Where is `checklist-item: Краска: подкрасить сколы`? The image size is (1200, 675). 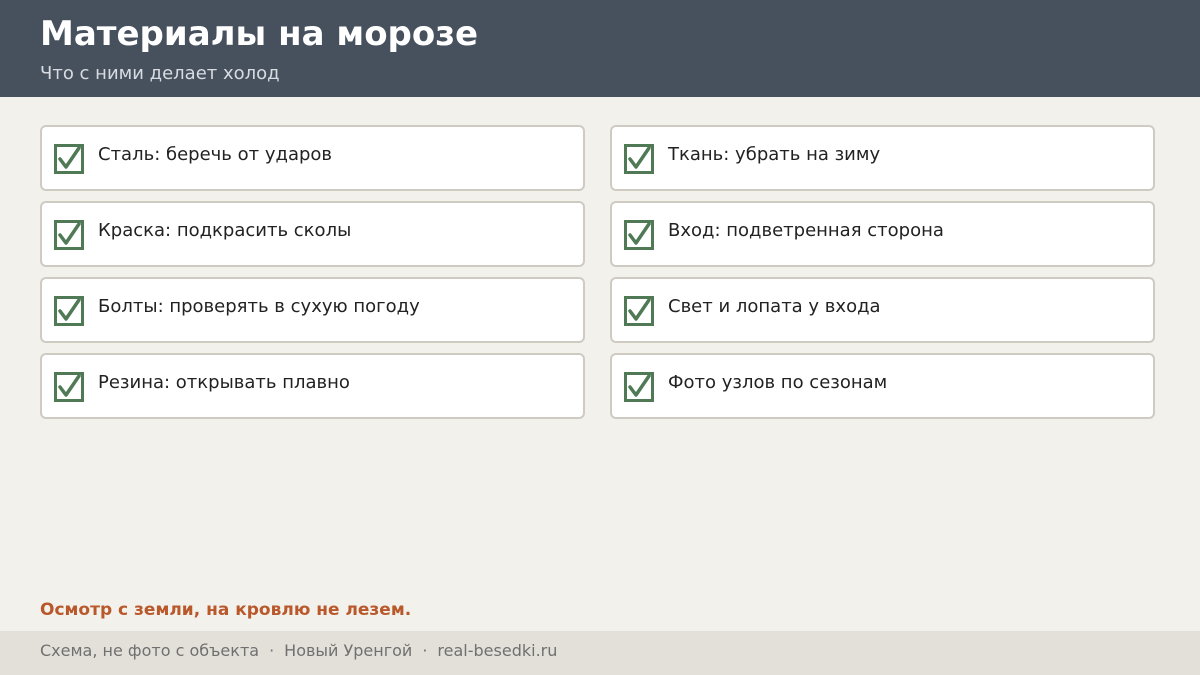 checklist-item: Краска: подкрасить сколы is located at coordinates (312, 234).